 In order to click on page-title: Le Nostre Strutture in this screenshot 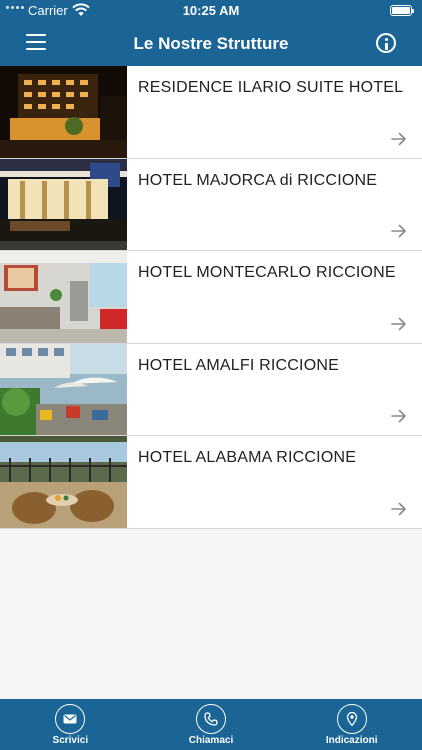, I will do `click(211, 43)`.